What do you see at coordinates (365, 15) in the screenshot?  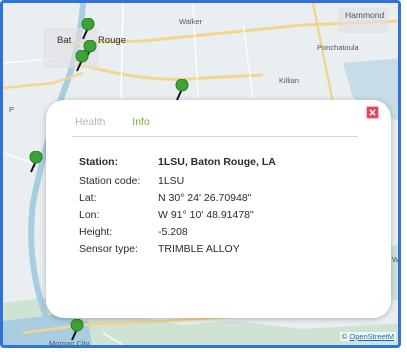 I see `map-label-hammond: Hammond` at bounding box center [365, 15].